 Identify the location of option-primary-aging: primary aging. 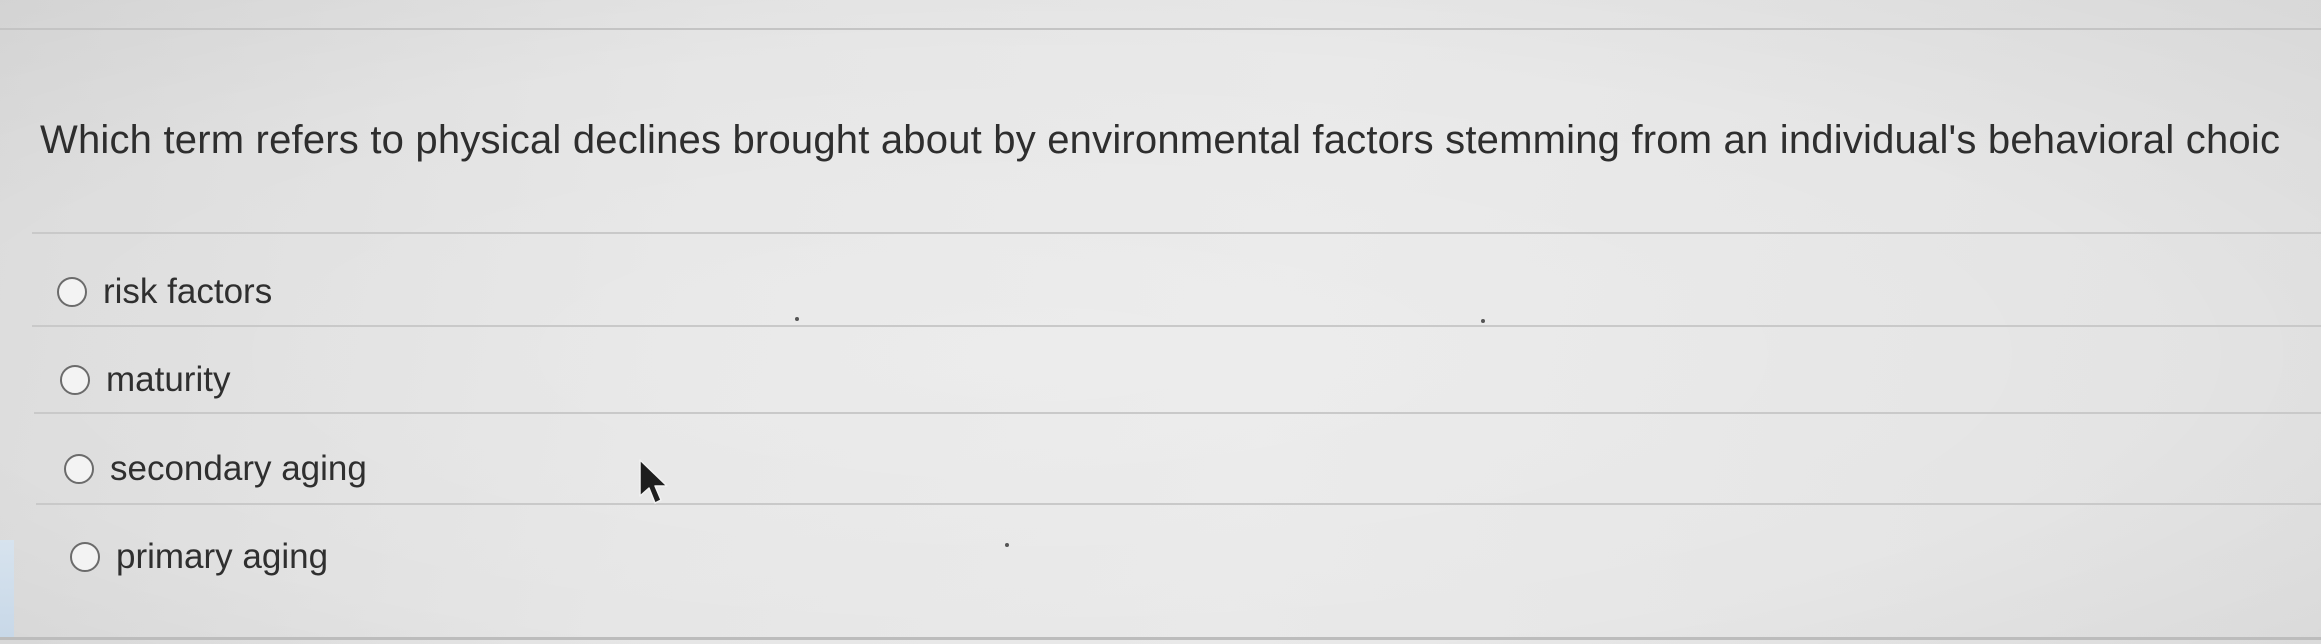
(199, 557).